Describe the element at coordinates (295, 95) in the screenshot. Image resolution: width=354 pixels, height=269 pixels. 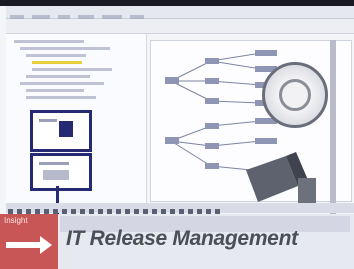
I see `lens-icon` at that location.